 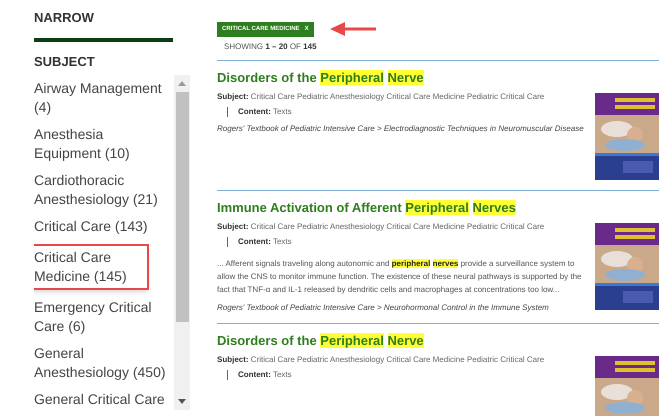 I want to click on subject-filter: Critical Care Medicine (145), so click(x=89, y=267).